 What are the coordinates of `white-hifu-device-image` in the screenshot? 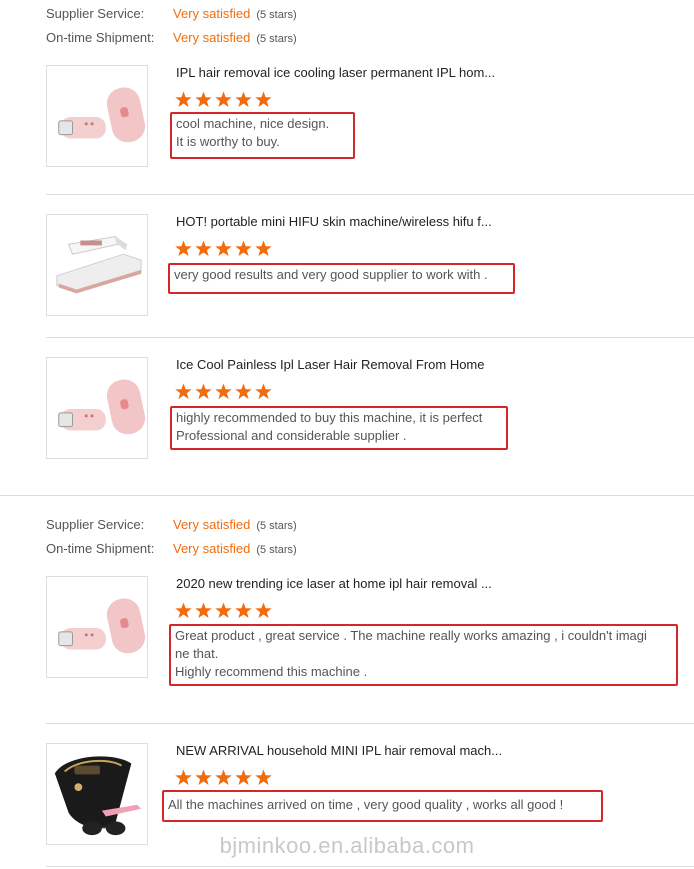 It's located at (97, 265).